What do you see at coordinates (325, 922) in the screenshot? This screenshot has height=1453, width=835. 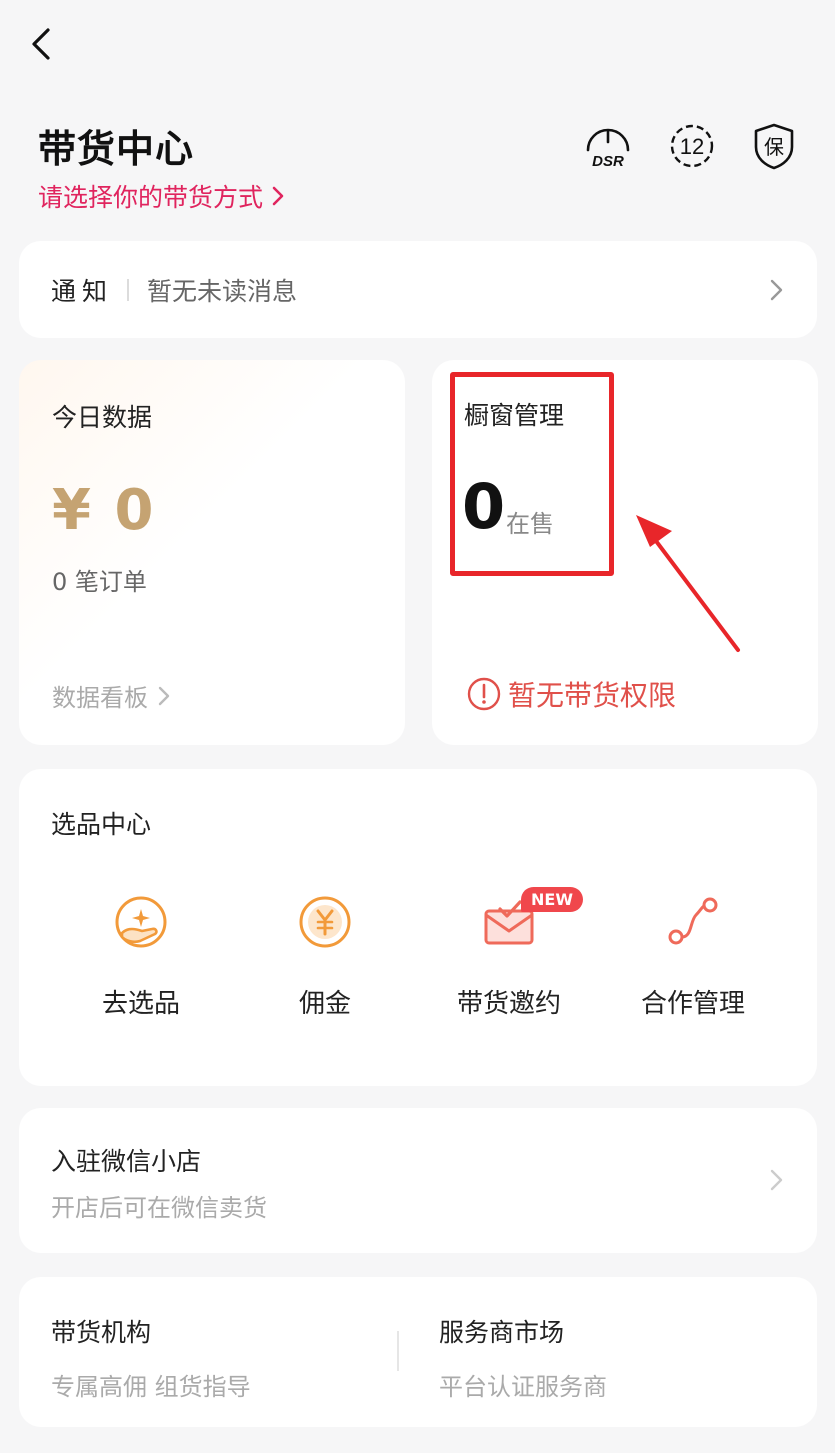 I see `yuan-coin-icon` at bounding box center [325, 922].